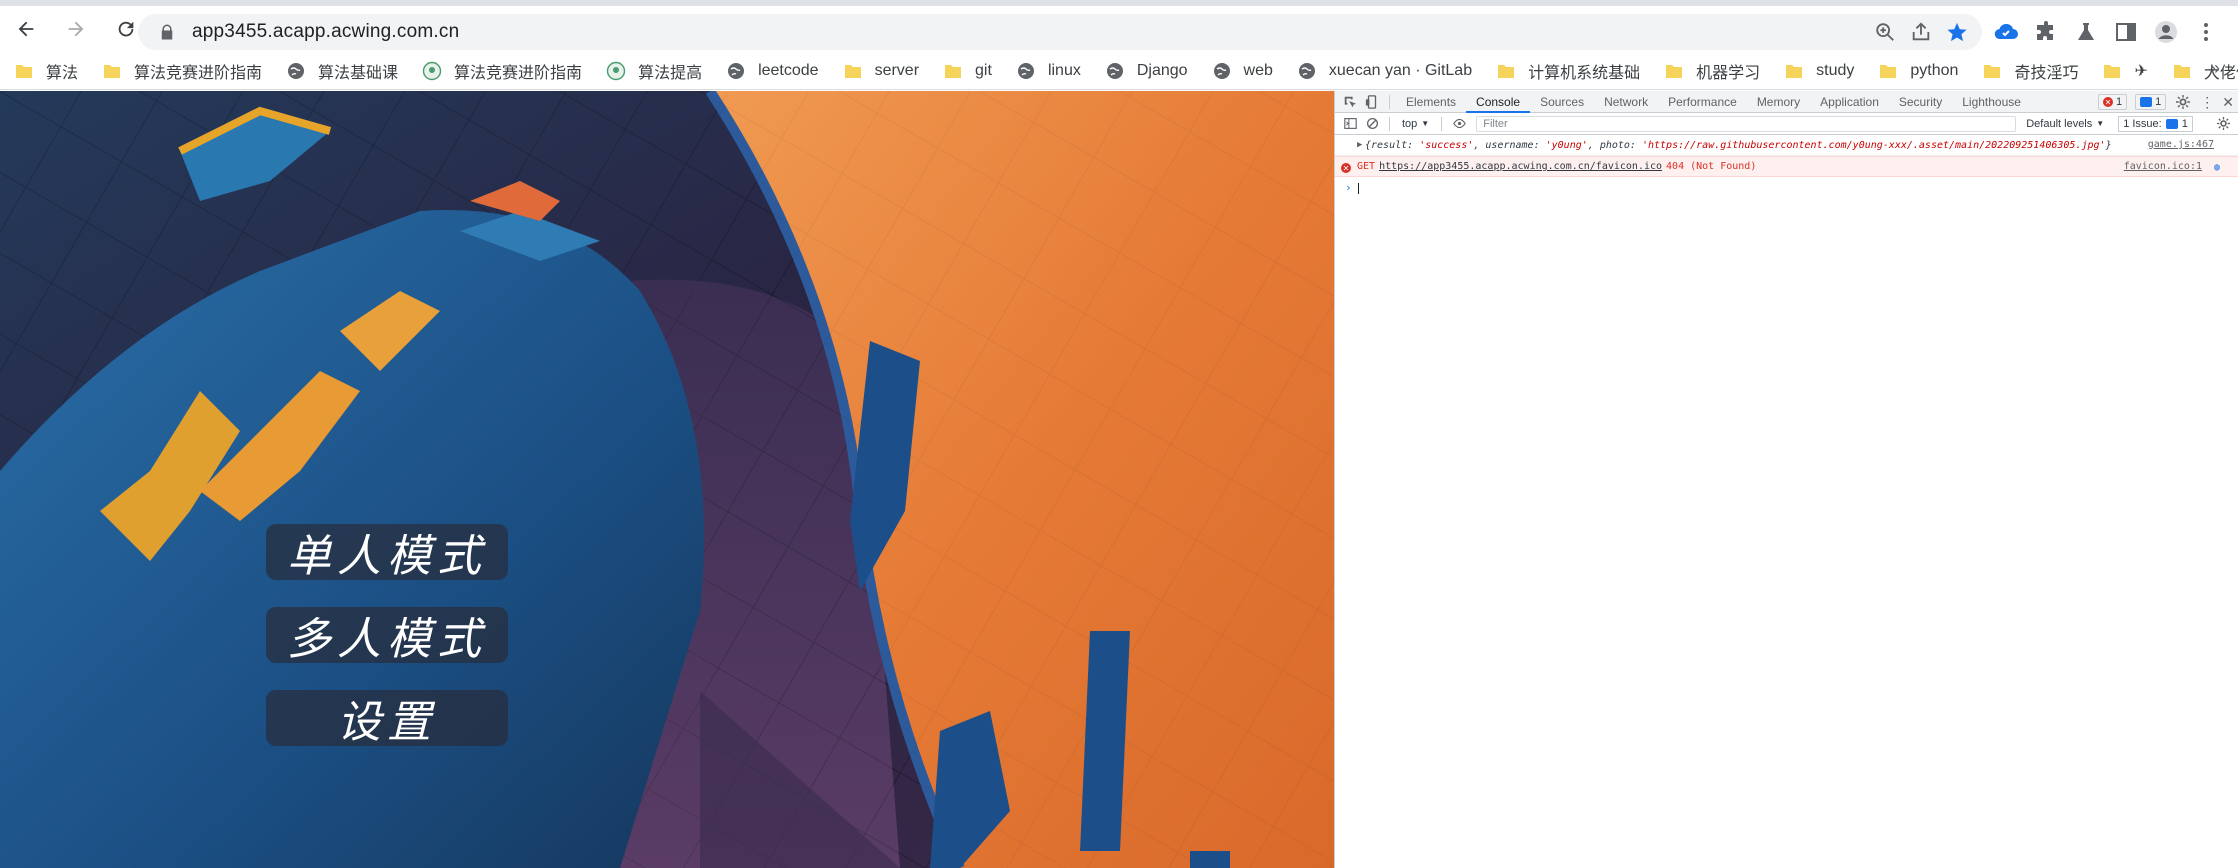  What do you see at coordinates (76, 29) in the screenshot?
I see `forward-icon` at bounding box center [76, 29].